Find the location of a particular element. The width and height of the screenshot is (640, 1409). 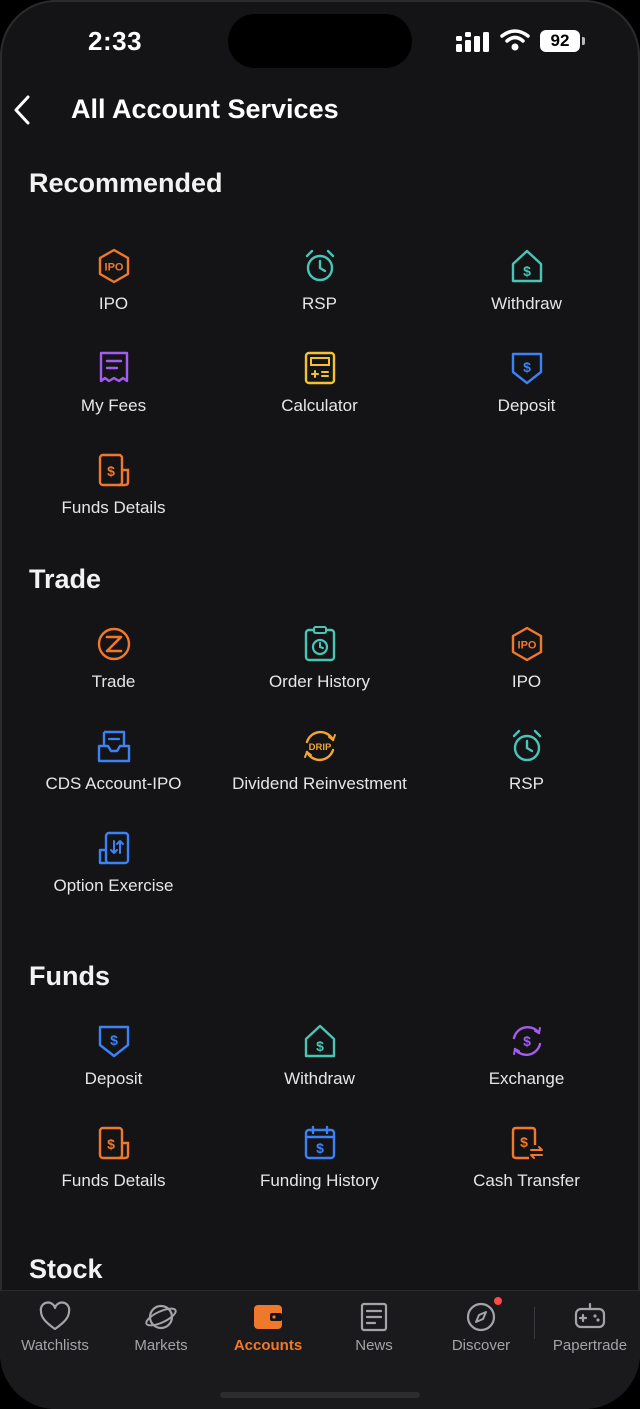

compass-icon is located at coordinates (481, 1317).